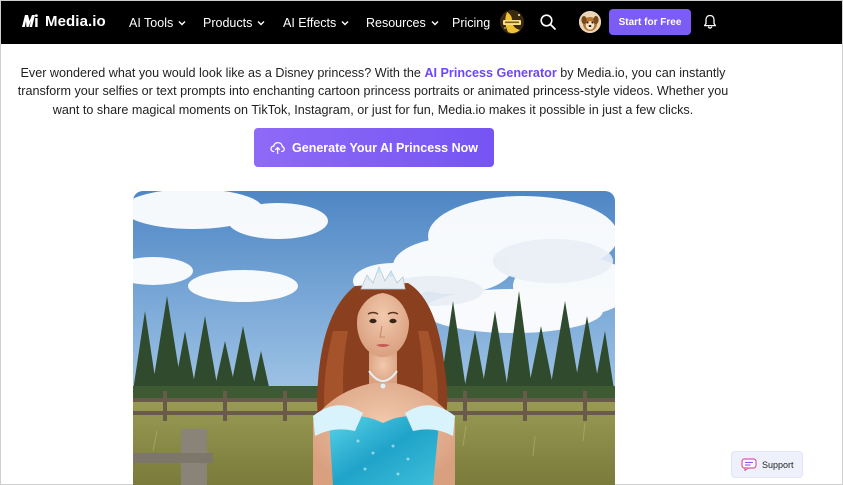 The width and height of the screenshot is (843, 485). I want to click on start-for-free-button: Start for Free, so click(650, 22).